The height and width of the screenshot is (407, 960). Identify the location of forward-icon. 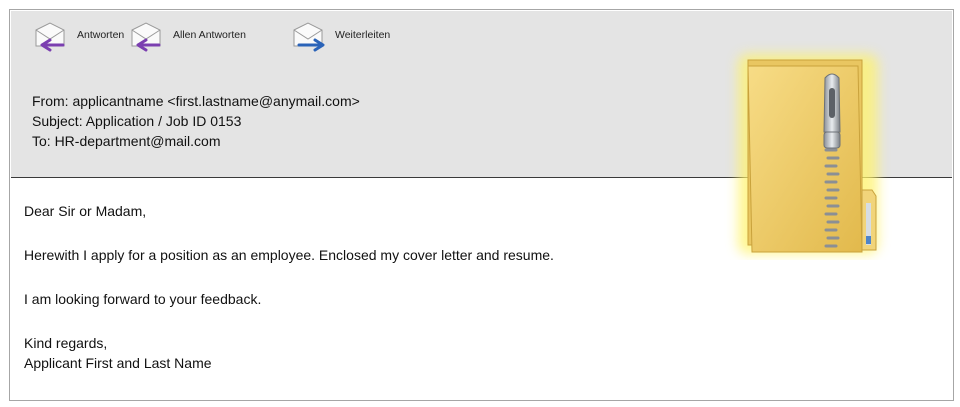
(310, 35).